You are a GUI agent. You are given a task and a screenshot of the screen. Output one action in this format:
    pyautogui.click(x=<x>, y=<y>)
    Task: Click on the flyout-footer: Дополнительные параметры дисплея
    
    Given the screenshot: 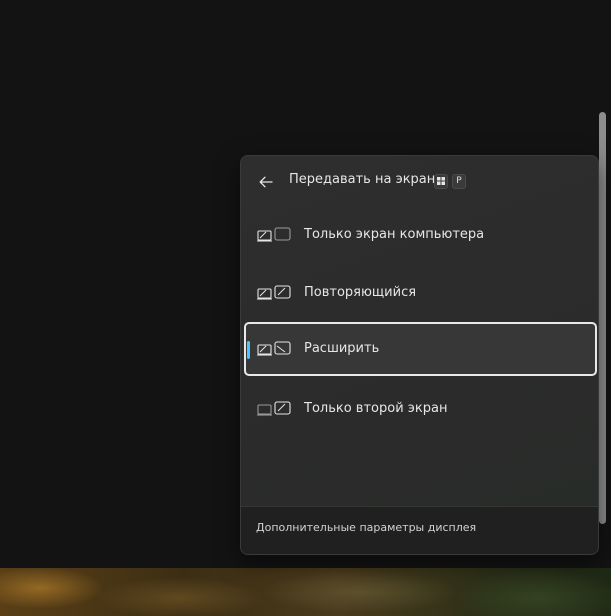 What is the action you would take?
    pyautogui.click(x=419, y=530)
    